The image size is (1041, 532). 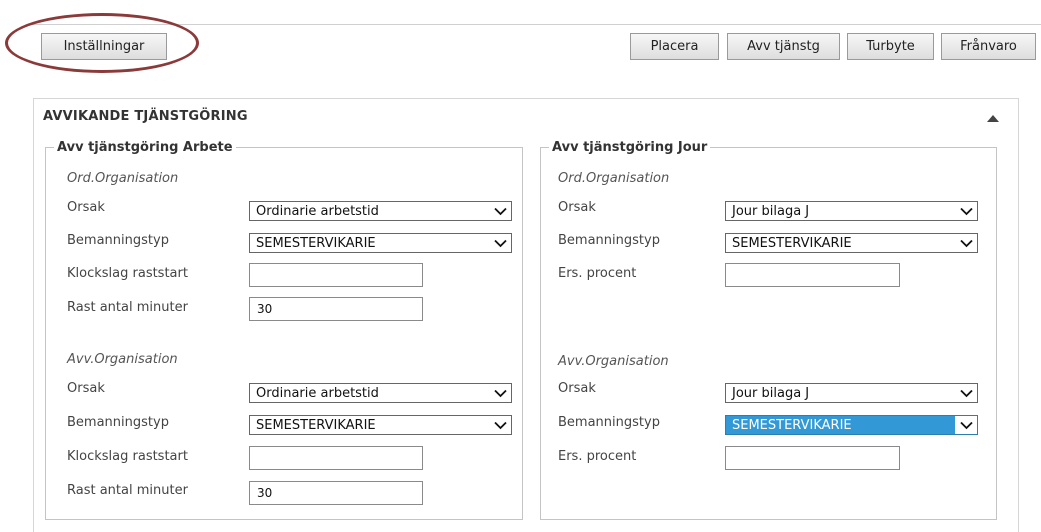 What do you see at coordinates (380, 425) in the screenshot?
I see `arbete-avv-bemanning-select: SEMESTERVIKARIE` at bounding box center [380, 425].